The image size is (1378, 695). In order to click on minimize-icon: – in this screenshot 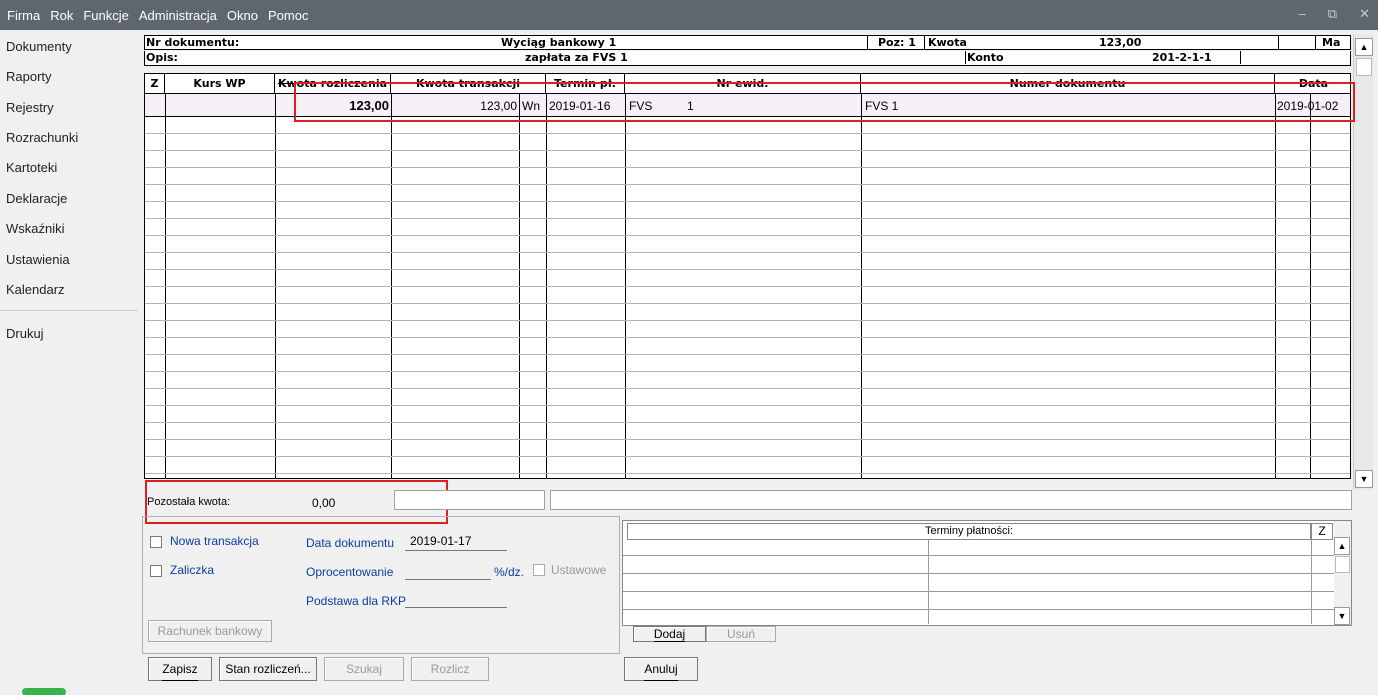, I will do `click(1302, 14)`.